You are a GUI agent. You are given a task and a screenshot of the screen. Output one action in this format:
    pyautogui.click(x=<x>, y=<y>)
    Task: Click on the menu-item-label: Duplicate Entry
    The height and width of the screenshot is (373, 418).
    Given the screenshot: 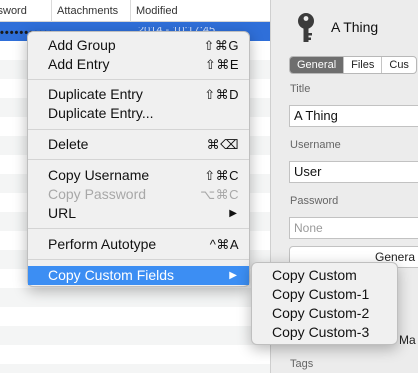 What is the action you would take?
    pyautogui.click(x=95, y=94)
    